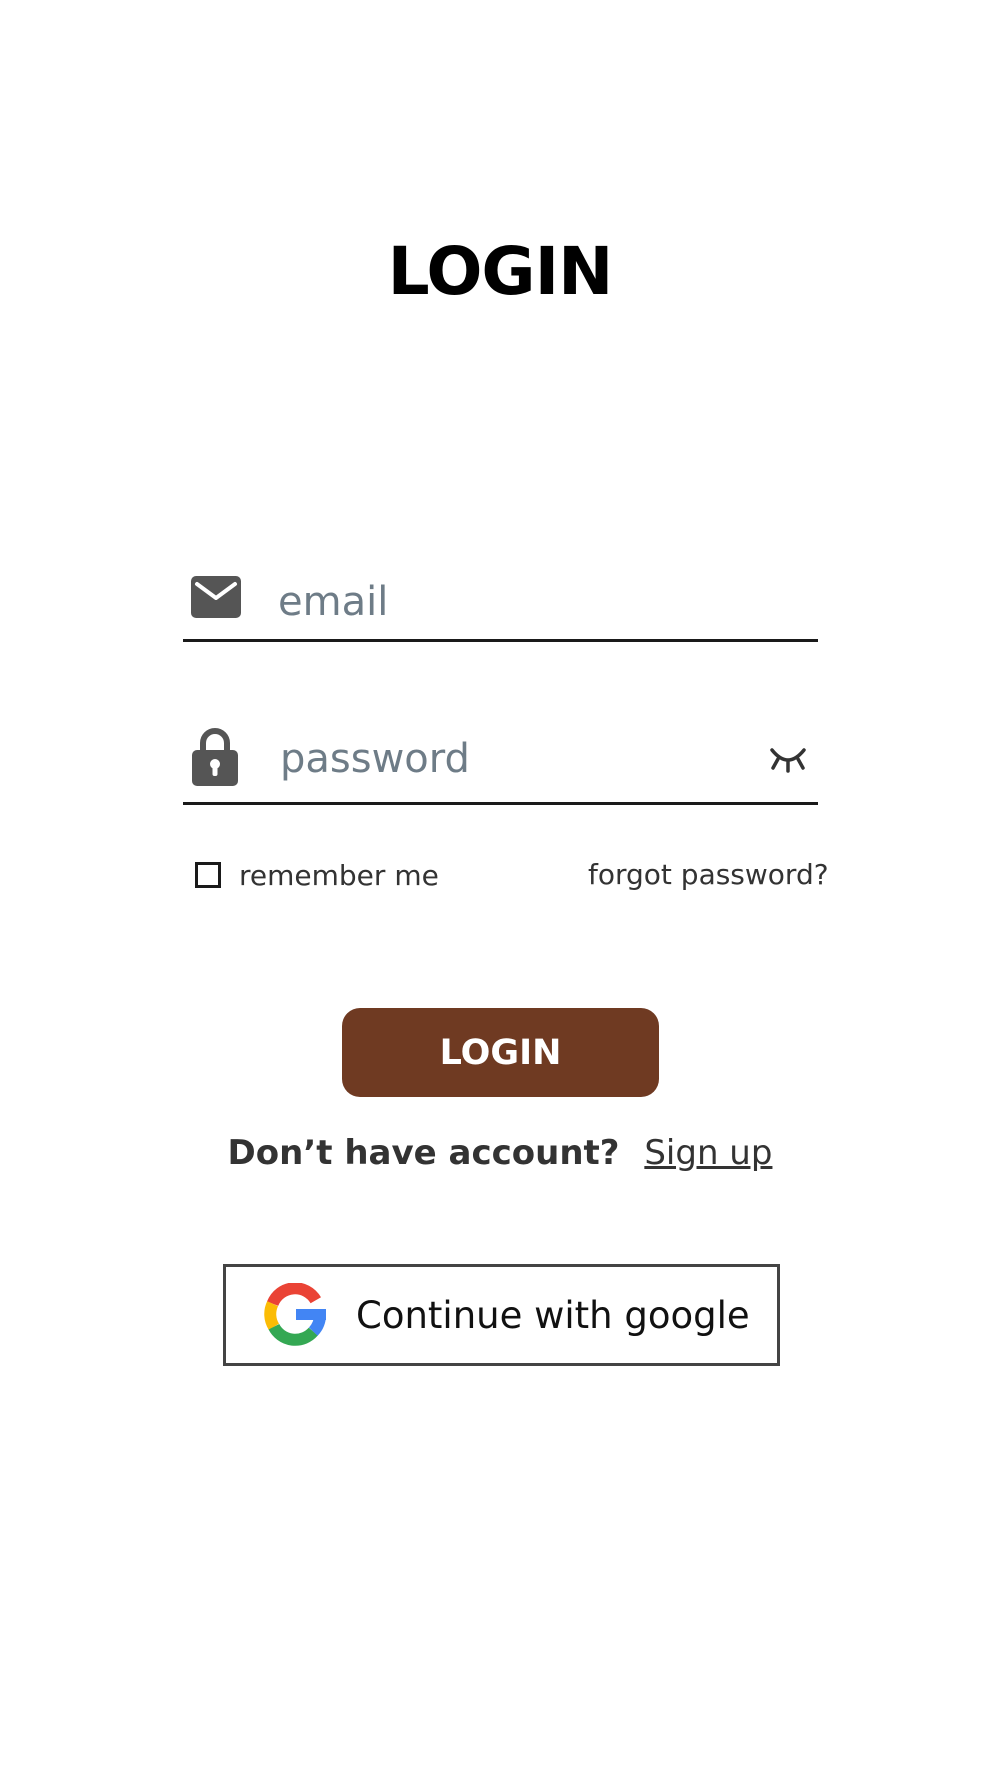  Describe the element at coordinates (500, 271) in the screenshot. I see `page-title: LOGIN` at that location.